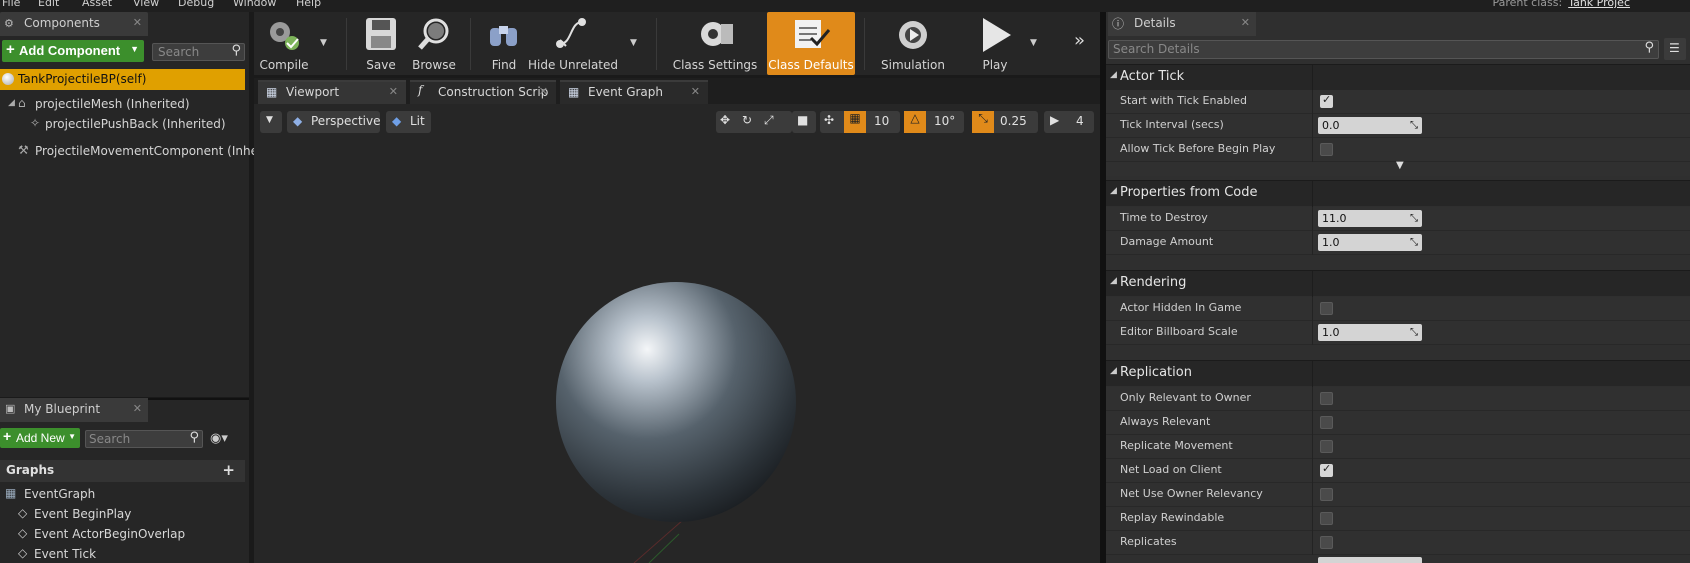 The height and width of the screenshot is (563, 1690). I want to click on tab-event-graph: ▦ Event Graph ✕, so click(634, 92).